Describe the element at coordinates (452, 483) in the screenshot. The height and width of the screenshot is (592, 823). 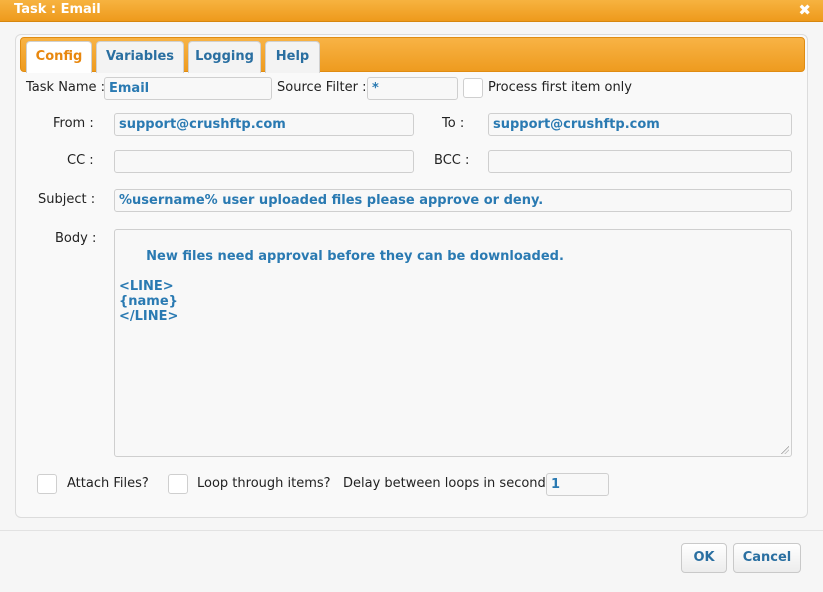
I see `delay-label: Delay between loops in seconds :` at that location.